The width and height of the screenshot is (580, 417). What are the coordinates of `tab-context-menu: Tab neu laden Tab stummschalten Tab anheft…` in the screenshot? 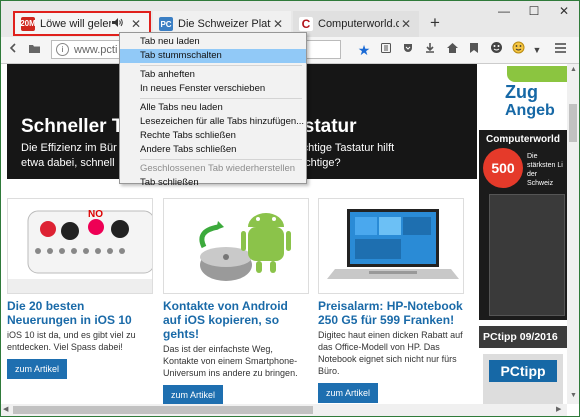 It's located at (213, 110).